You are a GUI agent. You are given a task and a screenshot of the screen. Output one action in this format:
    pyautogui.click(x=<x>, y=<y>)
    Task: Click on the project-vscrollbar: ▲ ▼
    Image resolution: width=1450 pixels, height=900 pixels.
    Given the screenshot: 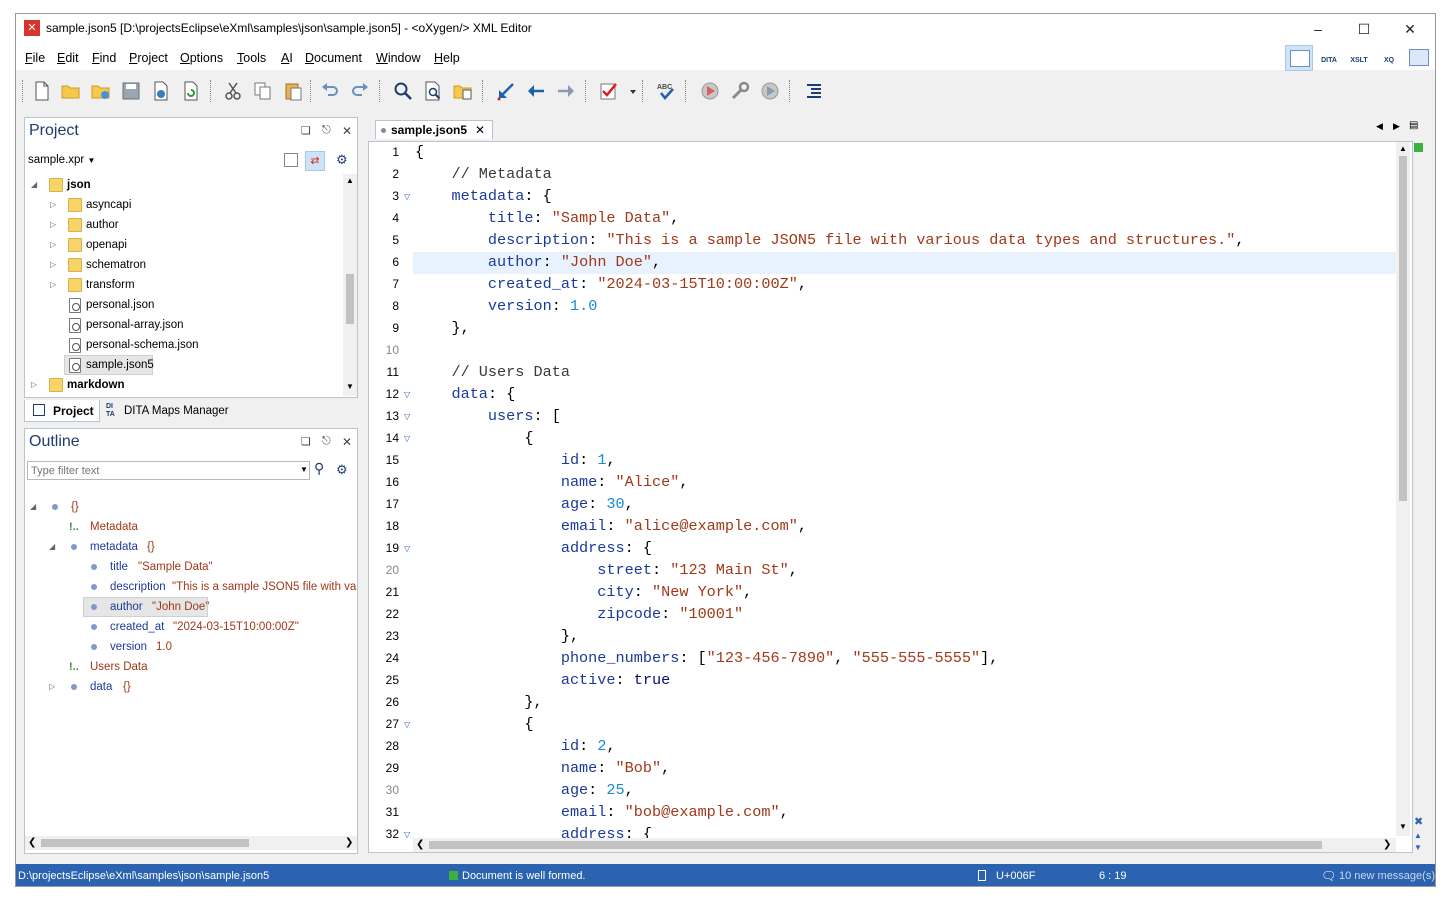 What is the action you would take?
    pyautogui.click(x=350, y=285)
    